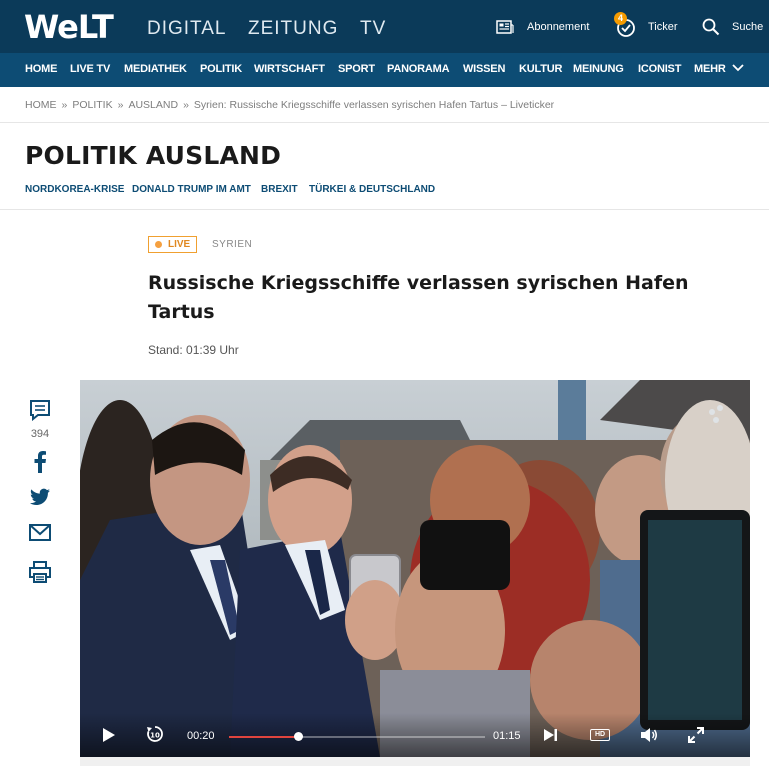  I want to click on breadcrumb-ausland: AUSLAND, so click(153, 105).